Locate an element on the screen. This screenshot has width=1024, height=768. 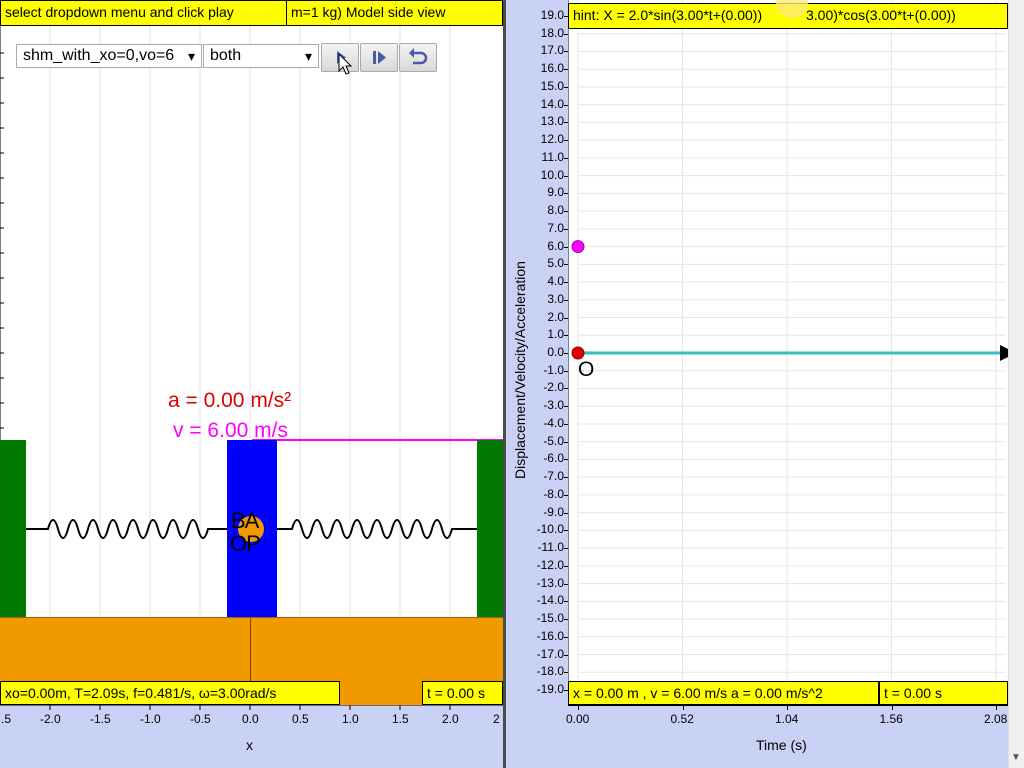
y-tick-label: 7.0 is located at coordinates (555, 227).